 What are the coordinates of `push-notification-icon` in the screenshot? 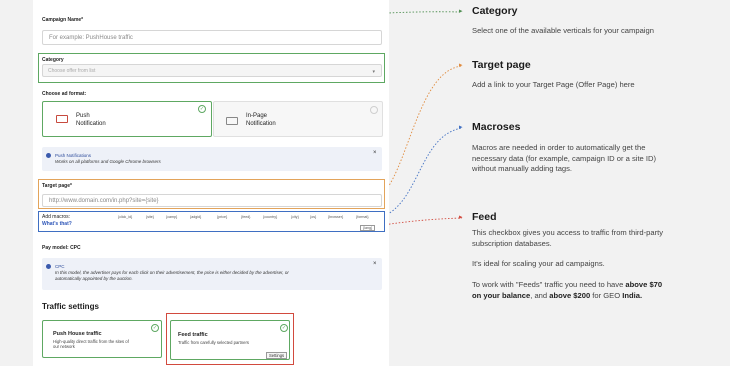 It's located at (62, 119).